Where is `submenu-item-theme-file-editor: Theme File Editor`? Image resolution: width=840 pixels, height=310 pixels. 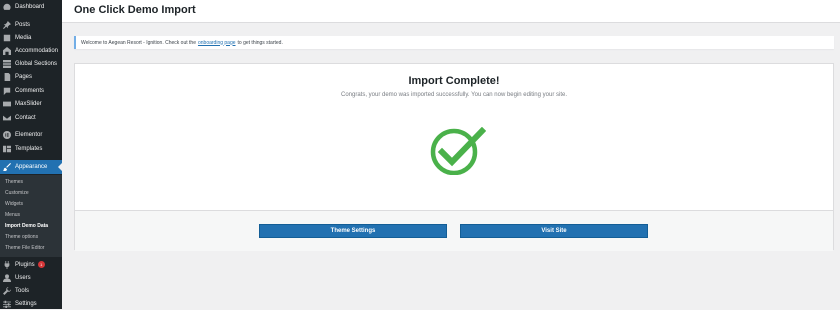
submenu-item-theme-file-editor: Theme File Editor is located at coordinates (24, 248).